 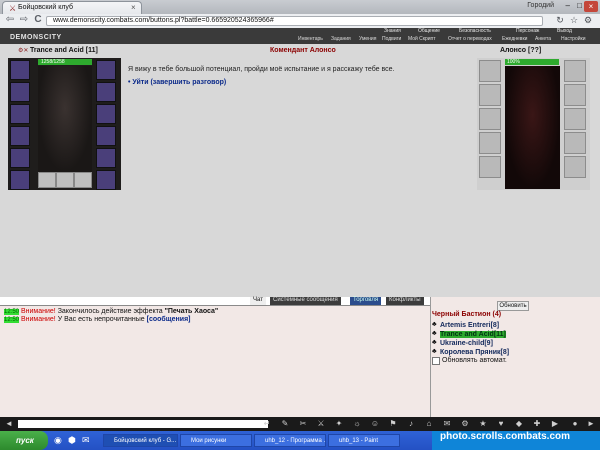 I want to click on minimize-button: –, so click(x=568, y=5).